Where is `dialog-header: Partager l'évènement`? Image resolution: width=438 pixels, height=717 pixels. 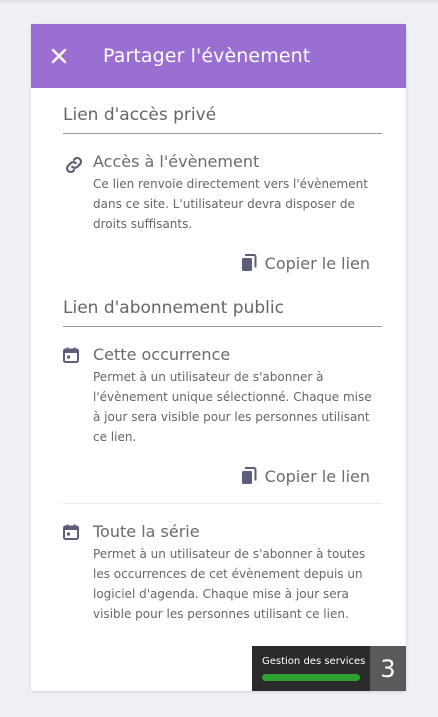
dialog-header: Partager l'évènement is located at coordinates (218, 56).